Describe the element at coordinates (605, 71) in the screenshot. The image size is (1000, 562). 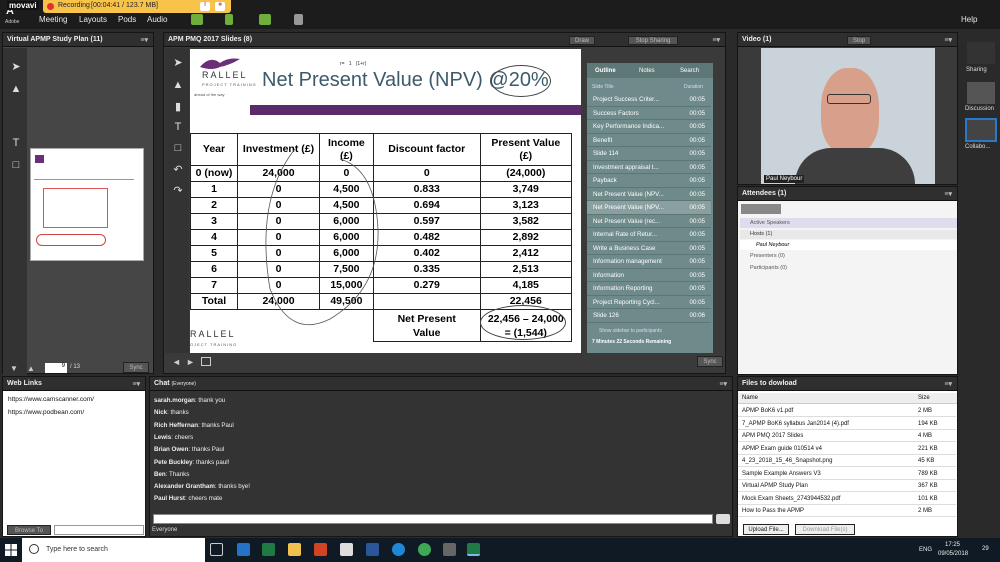
I see `tab-outline: Outline` at that location.